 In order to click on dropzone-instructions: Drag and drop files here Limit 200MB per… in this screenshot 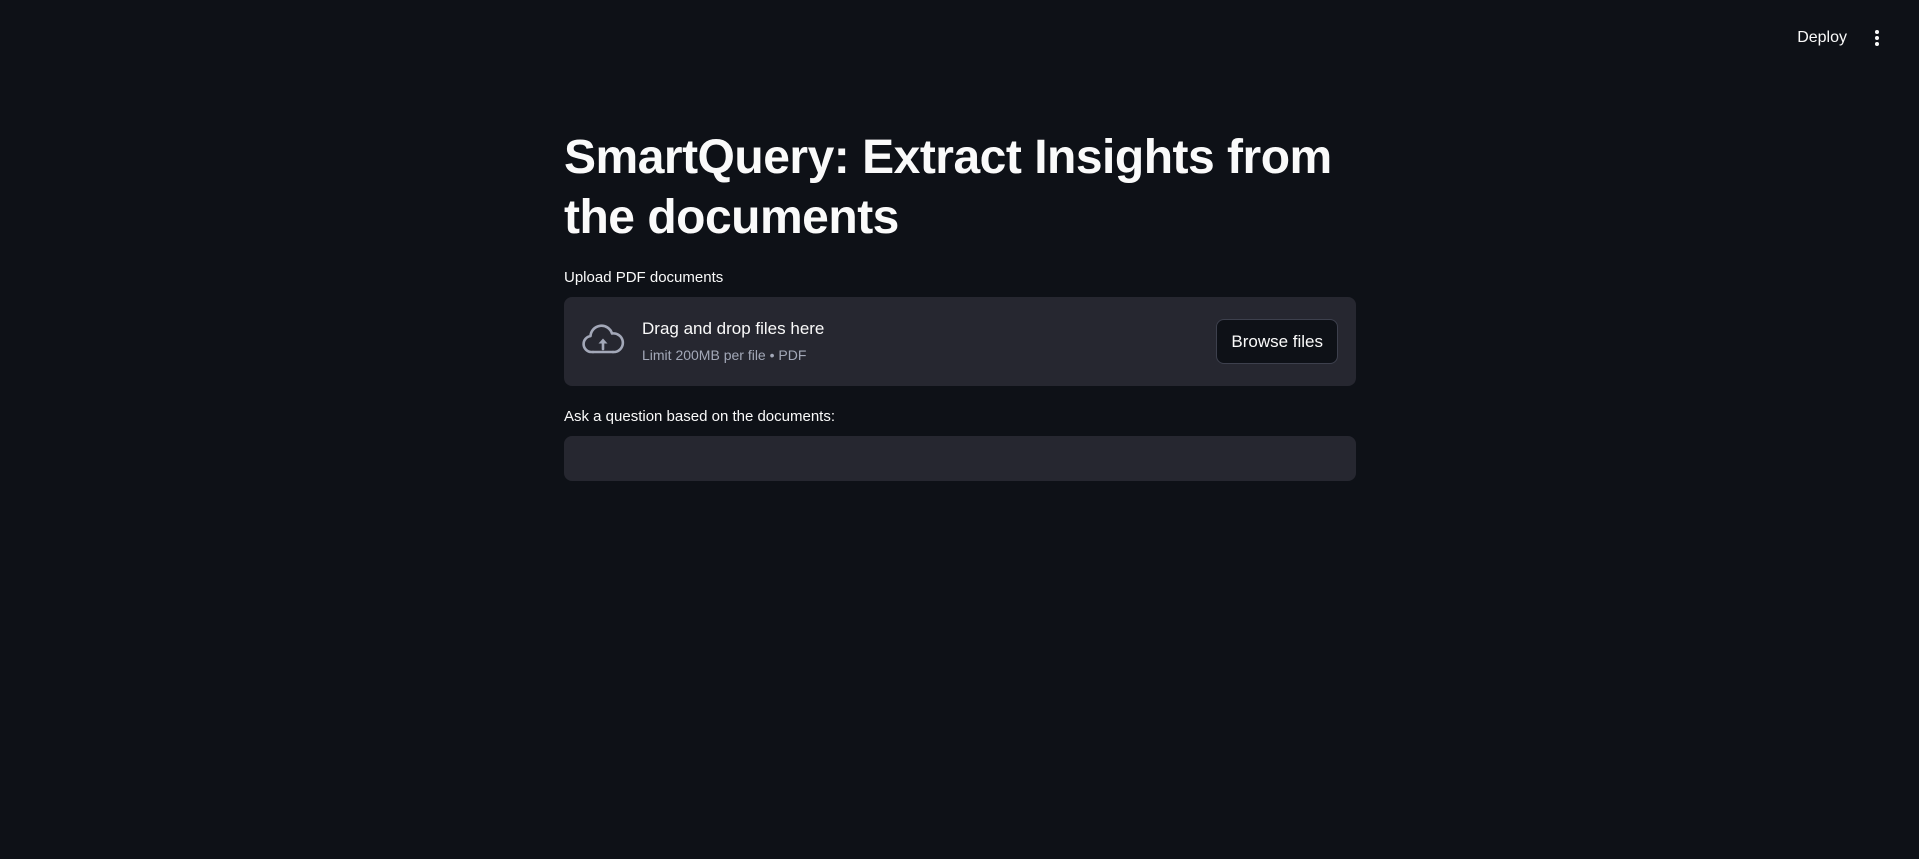, I will do `click(733, 340)`.